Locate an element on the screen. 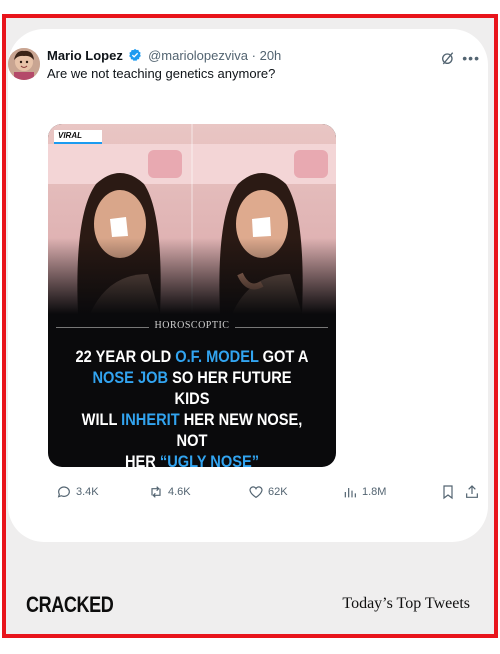 The image size is (500, 654). verified-badge-icon is located at coordinates (135, 55).